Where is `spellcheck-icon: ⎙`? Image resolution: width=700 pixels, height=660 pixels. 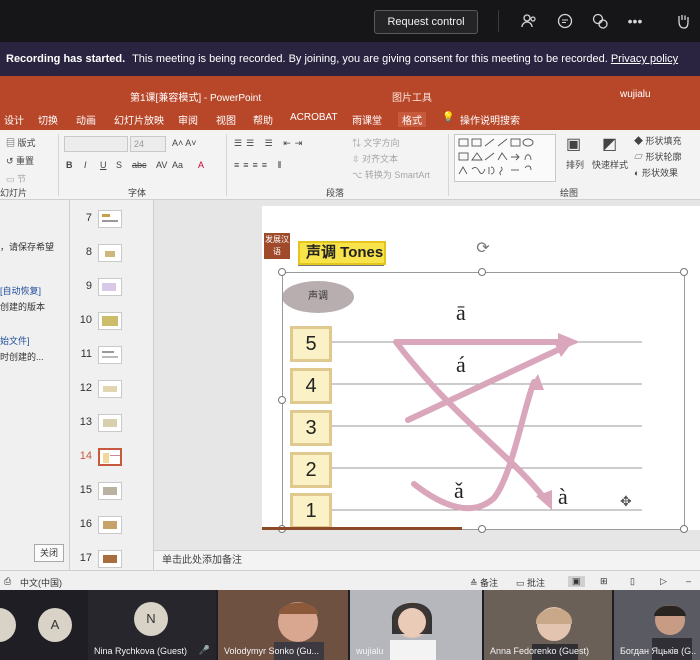 spellcheck-icon: ⎙ is located at coordinates (7, 581).